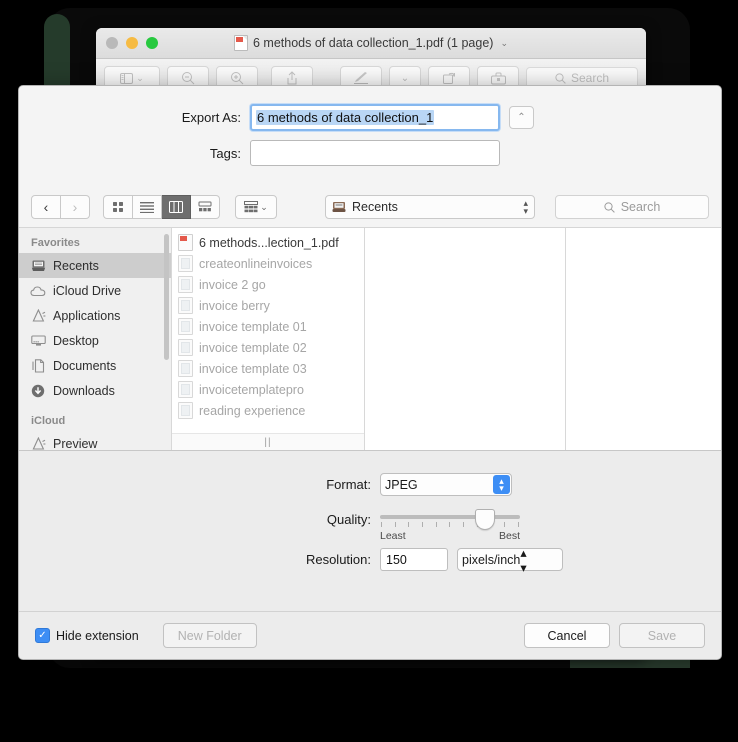  What do you see at coordinates (87, 315) in the screenshot?
I see `sidebar-item-label: Applications` at bounding box center [87, 315].